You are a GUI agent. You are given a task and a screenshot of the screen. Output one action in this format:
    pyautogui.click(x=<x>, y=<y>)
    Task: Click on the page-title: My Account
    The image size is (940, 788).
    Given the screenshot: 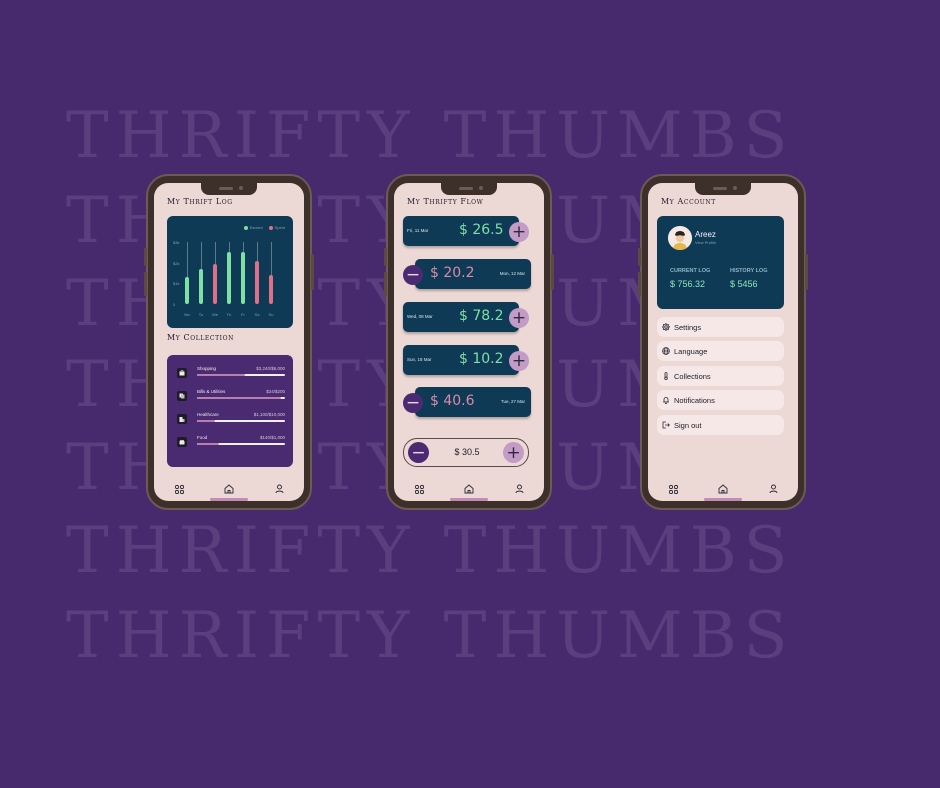 What is the action you would take?
    pyautogui.click(x=688, y=201)
    